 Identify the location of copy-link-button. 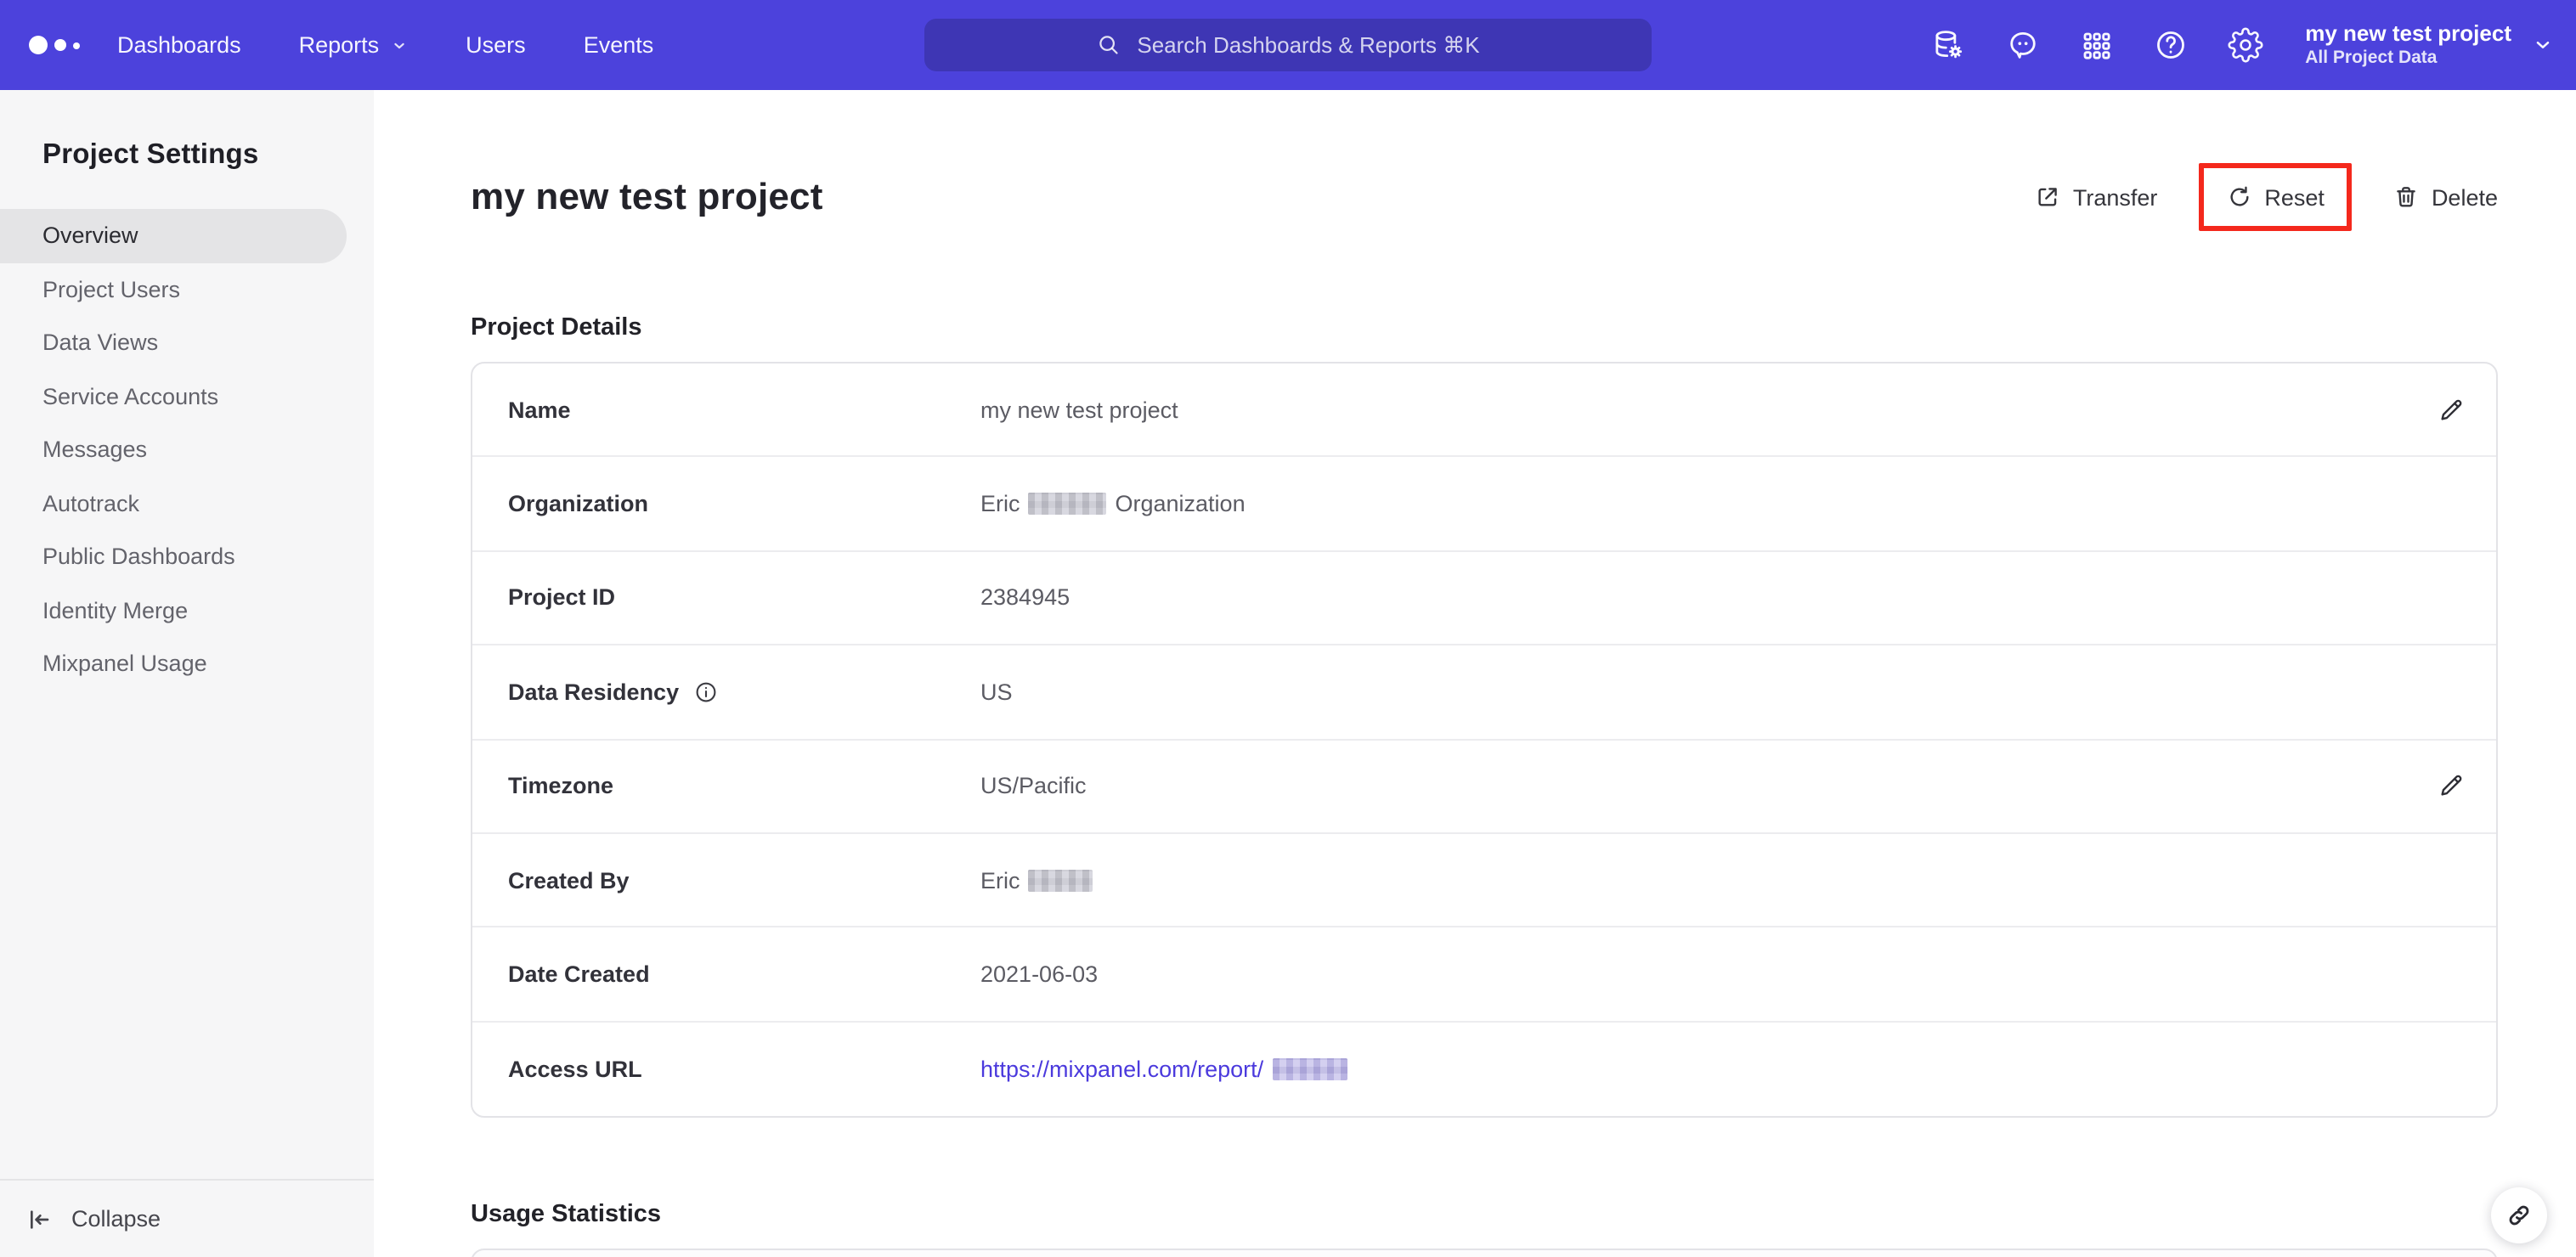
(2519, 1215).